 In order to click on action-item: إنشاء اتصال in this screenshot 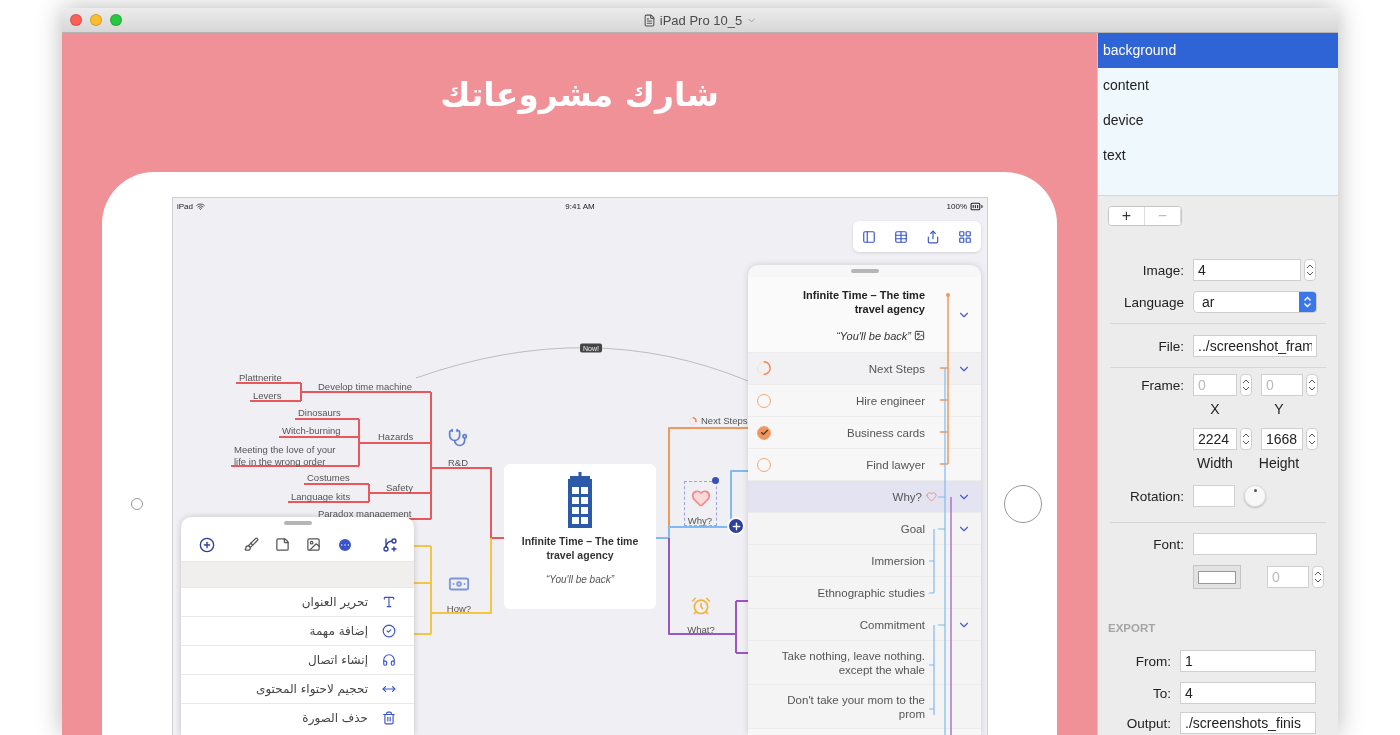, I will do `click(297, 659)`.